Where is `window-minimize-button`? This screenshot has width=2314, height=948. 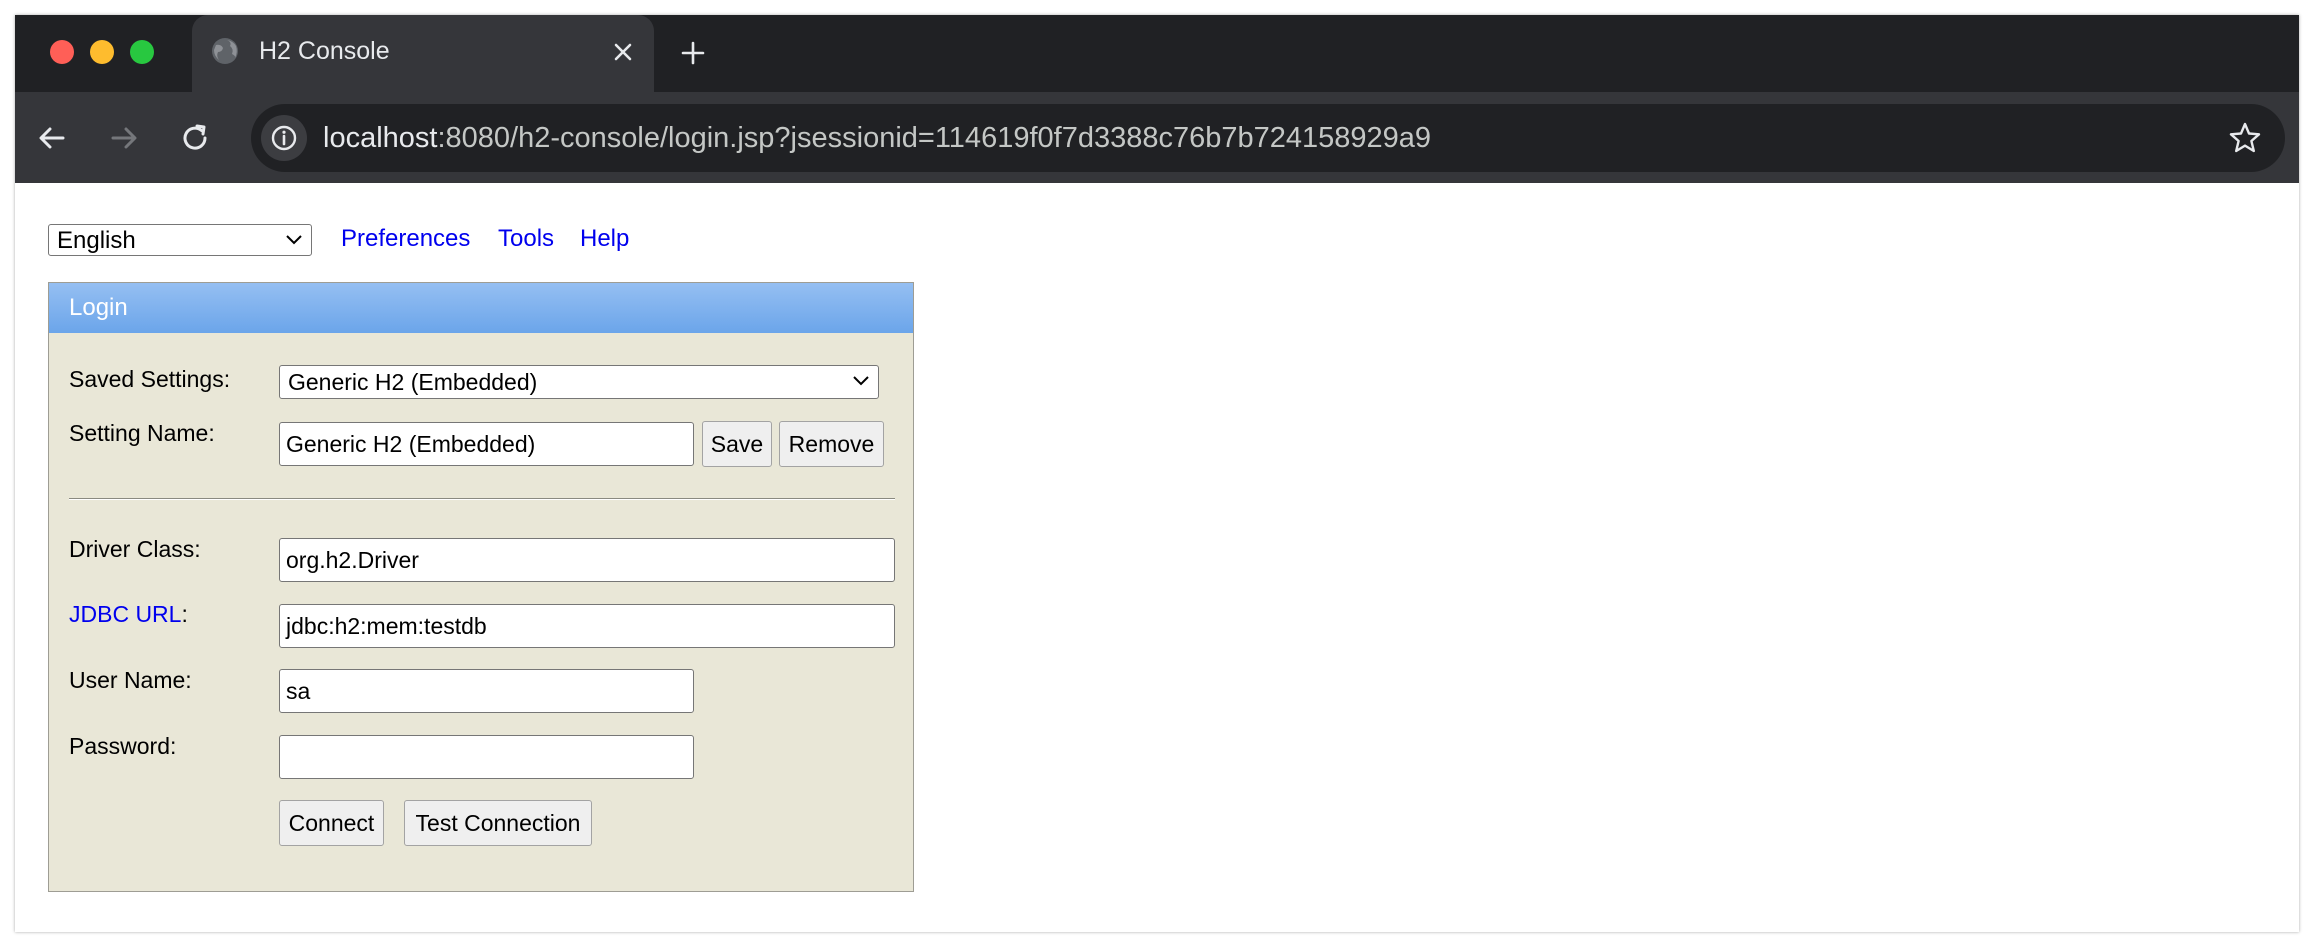 window-minimize-button is located at coordinates (102, 52).